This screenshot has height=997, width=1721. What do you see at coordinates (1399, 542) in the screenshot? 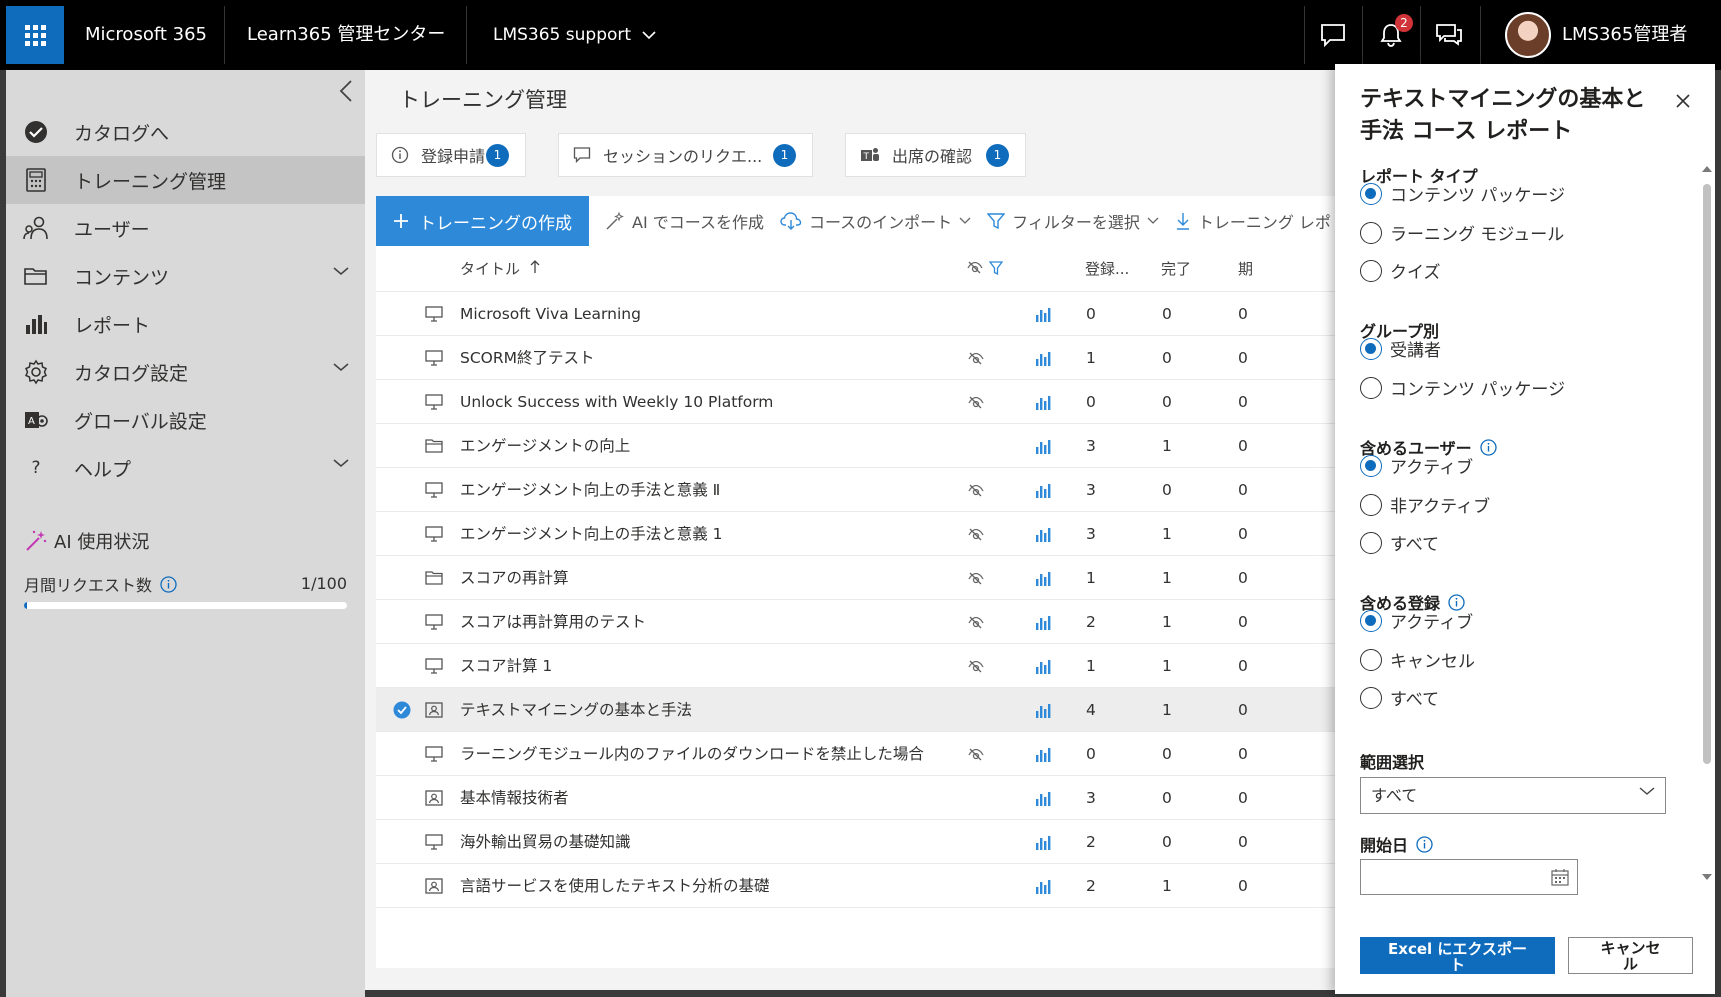
I see `radio-users-all: すべて` at bounding box center [1399, 542].